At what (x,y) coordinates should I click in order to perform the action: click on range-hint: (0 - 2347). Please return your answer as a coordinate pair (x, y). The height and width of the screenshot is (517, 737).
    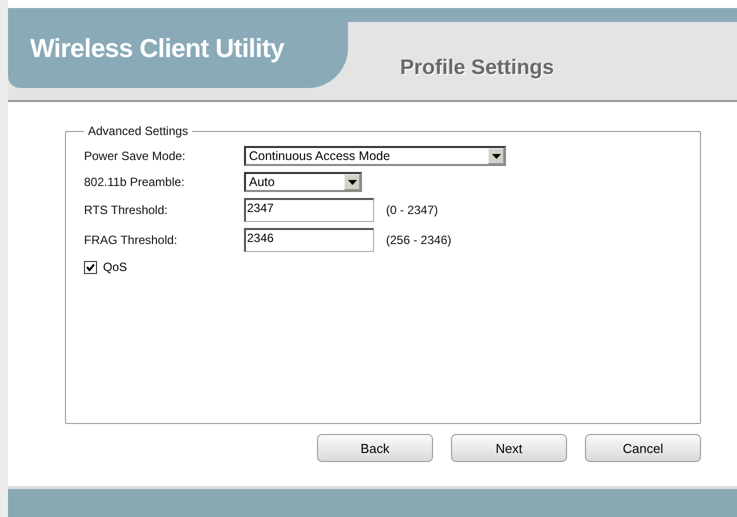
    Looking at the image, I should click on (412, 210).